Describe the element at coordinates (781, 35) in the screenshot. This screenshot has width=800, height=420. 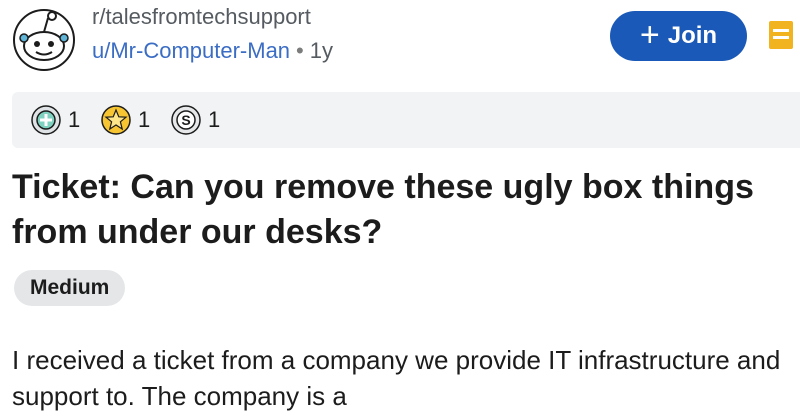
I see `save-icon` at that location.